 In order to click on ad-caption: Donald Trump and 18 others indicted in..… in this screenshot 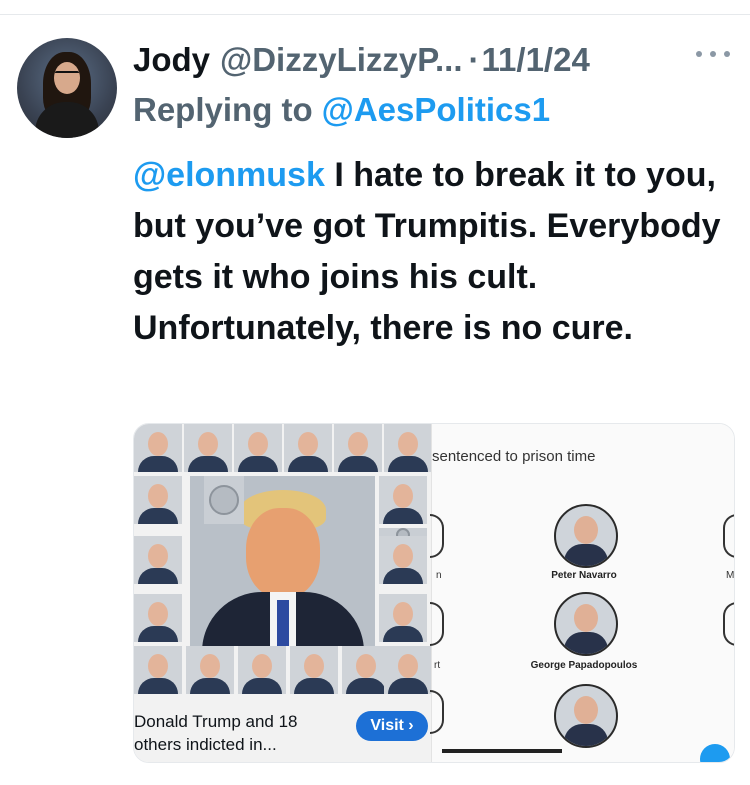, I will do `click(216, 733)`.